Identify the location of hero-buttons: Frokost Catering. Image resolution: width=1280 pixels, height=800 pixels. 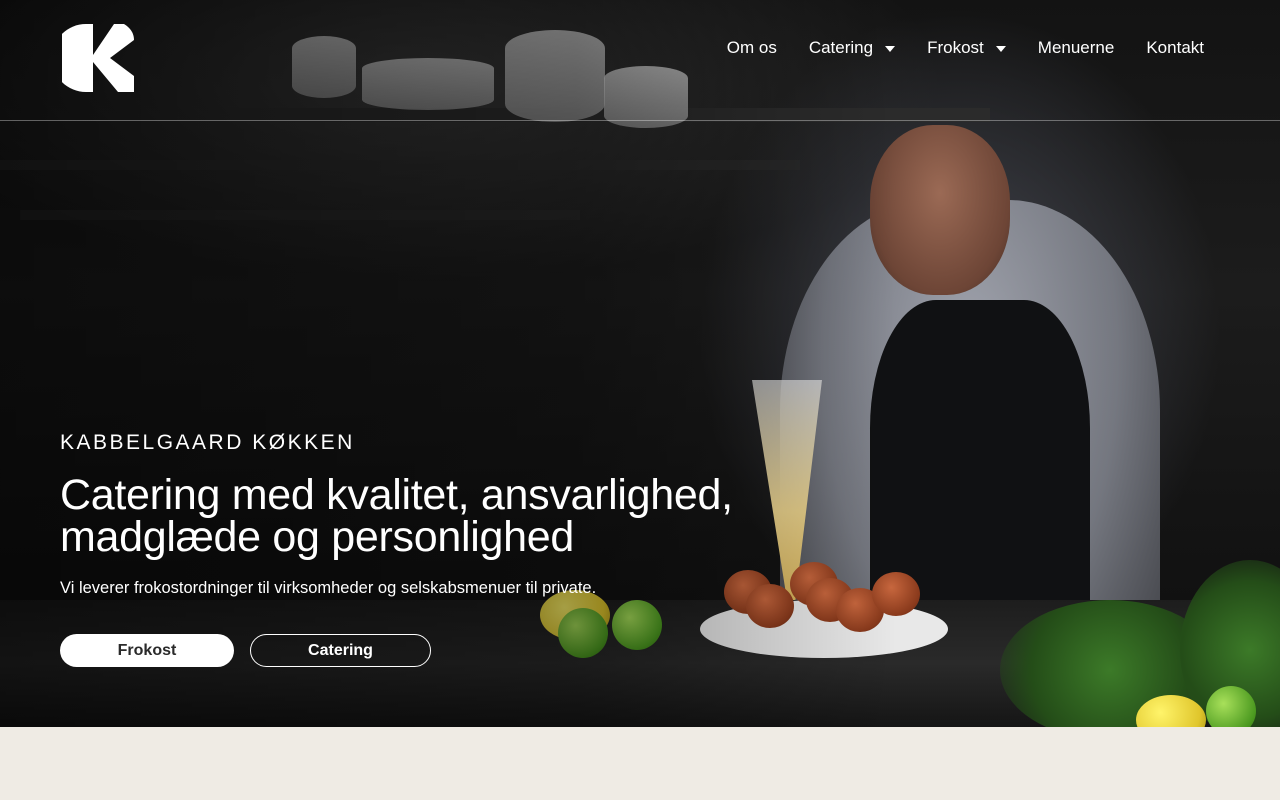
(245, 650).